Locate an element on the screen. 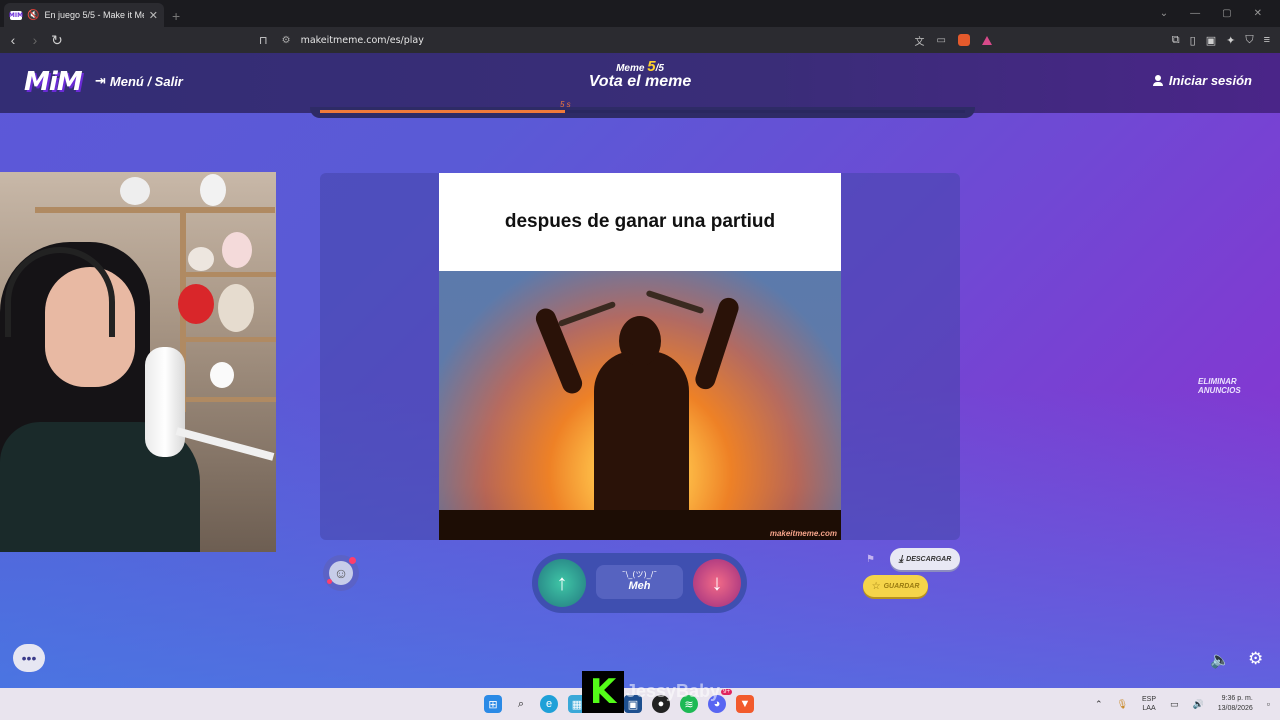 The height and width of the screenshot is (720, 1280). translate-icon: 文 is located at coordinates (920, 40).